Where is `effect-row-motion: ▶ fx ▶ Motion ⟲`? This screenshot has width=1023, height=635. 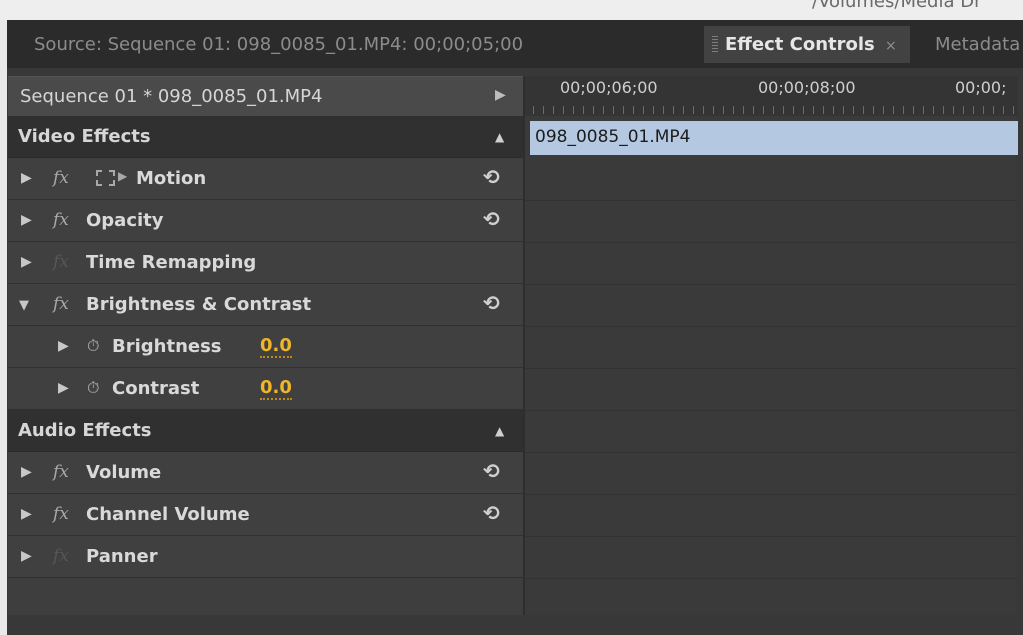
effect-row-motion: ▶ fx ▶ Motion ⟲ is located at coordinates (265, 179).